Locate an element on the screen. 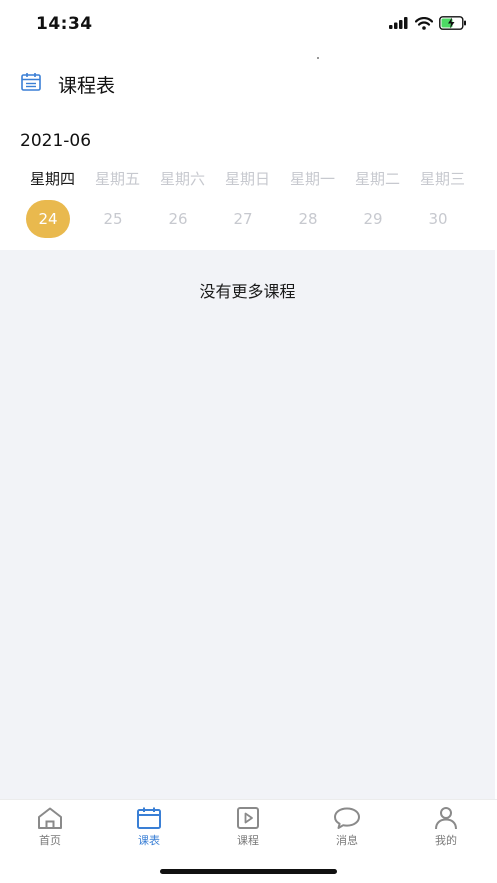 The height and width of the screenshot is (883, 497). tab-label: 消息 is located at coordinates (347, 840).